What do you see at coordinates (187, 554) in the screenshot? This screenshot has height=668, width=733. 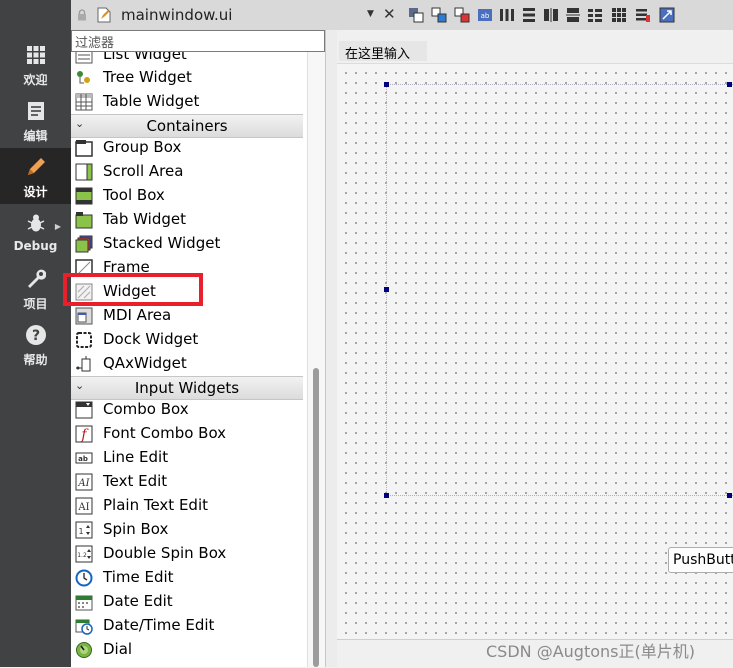 I see `widget-item-double-spin-box: 1.2 Double Spin Box` at bounding box center [187, 554].